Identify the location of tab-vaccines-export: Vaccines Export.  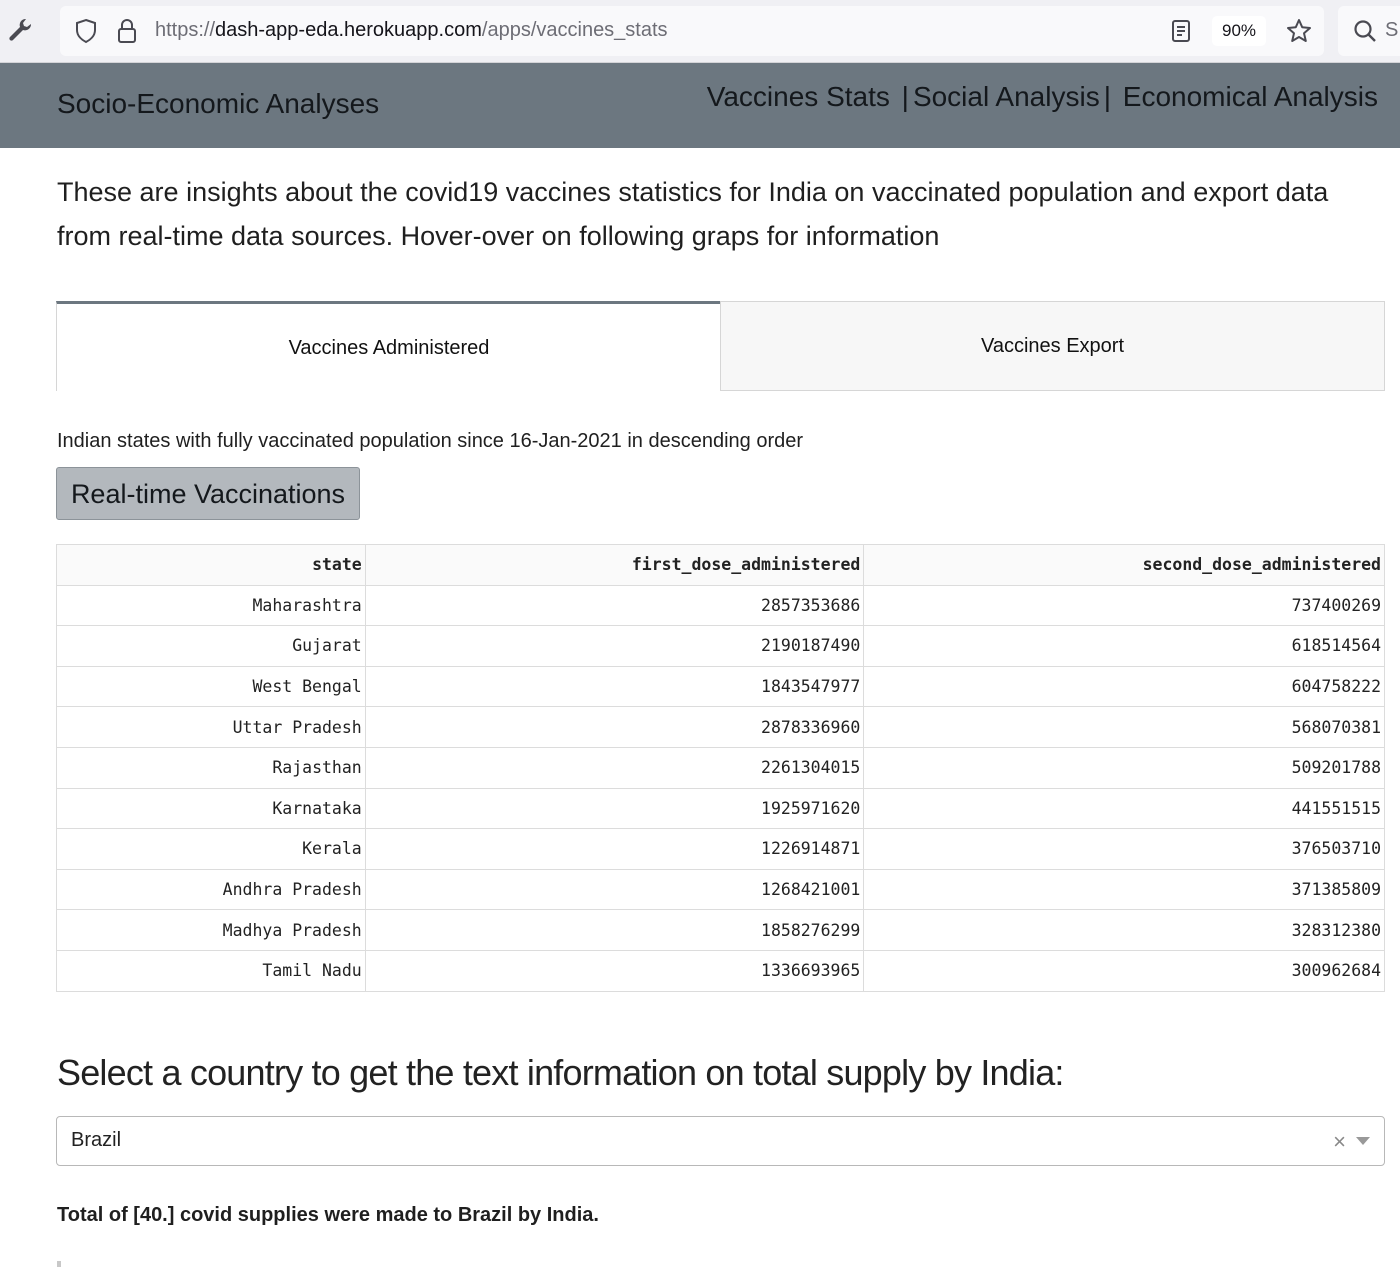
(1052, 346).